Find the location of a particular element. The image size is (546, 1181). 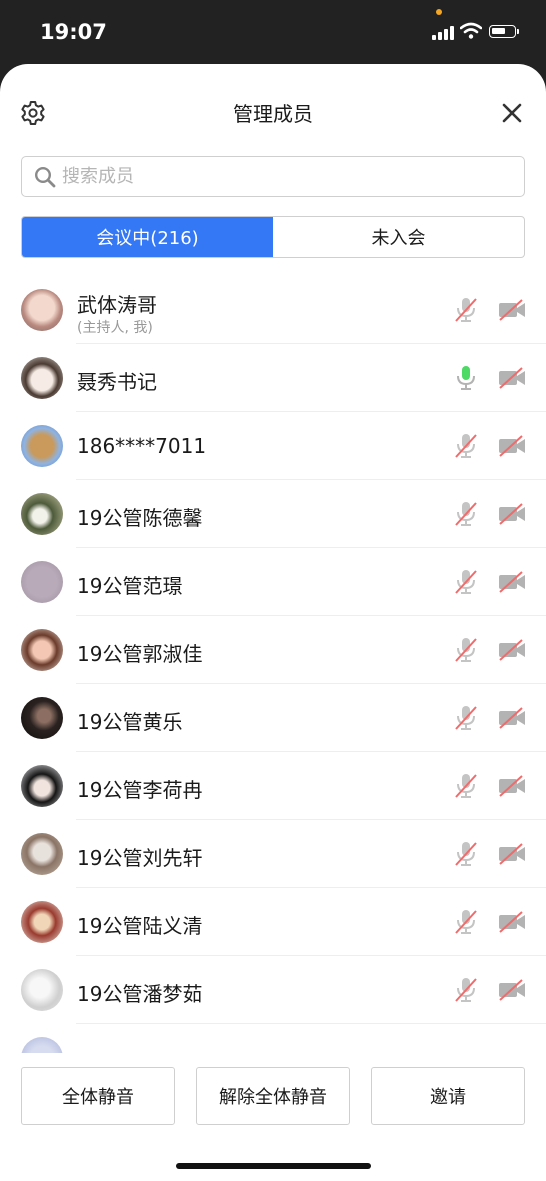

search-icon is located at coordinates (45, 177).